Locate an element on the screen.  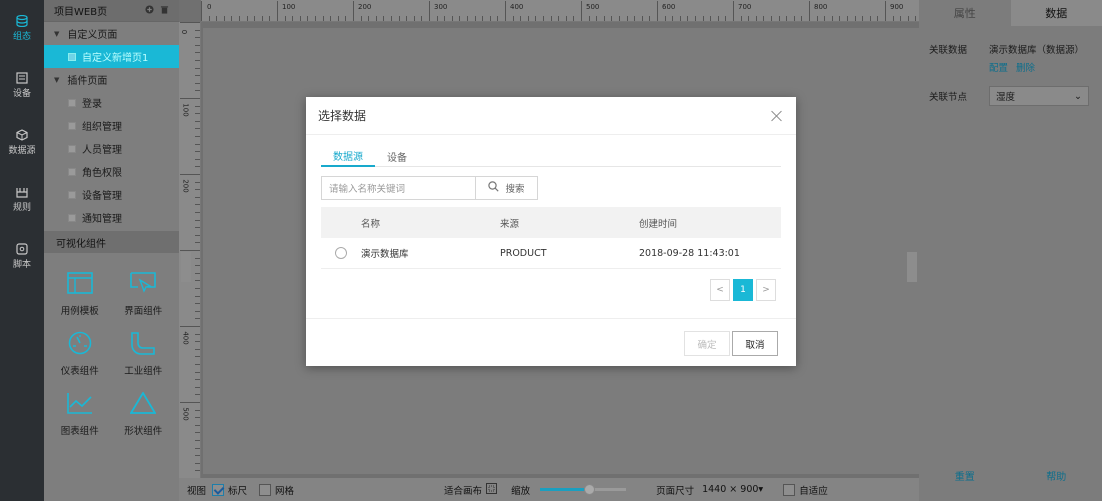
cell-name: 演示数据库 is located at coordinates (385, 254).